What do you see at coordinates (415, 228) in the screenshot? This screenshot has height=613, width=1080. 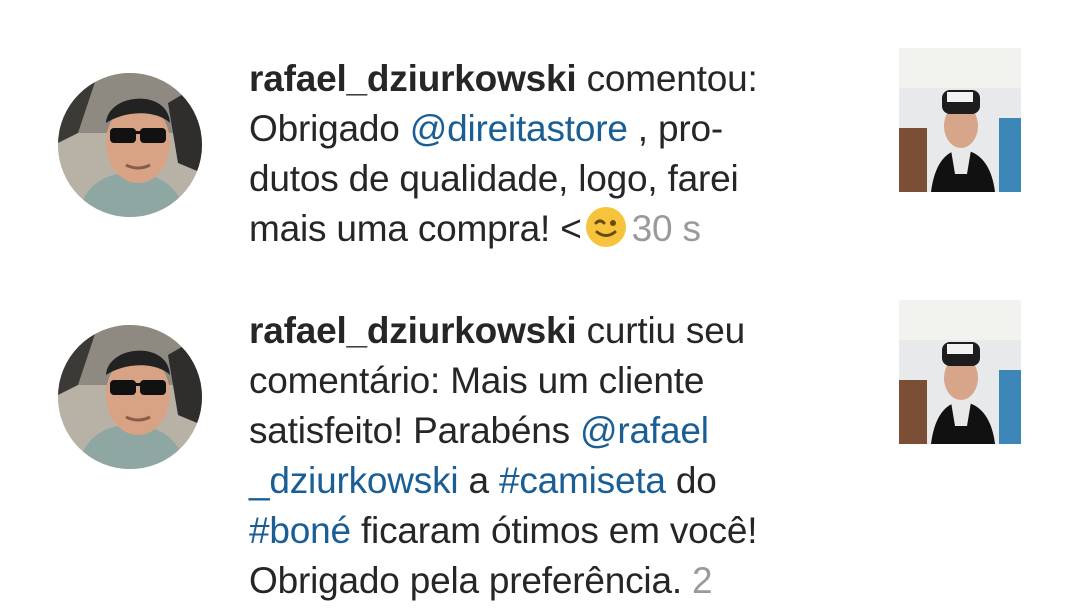 I see `comment-text: mais uma compra! <` at bounding box center [415, 228].